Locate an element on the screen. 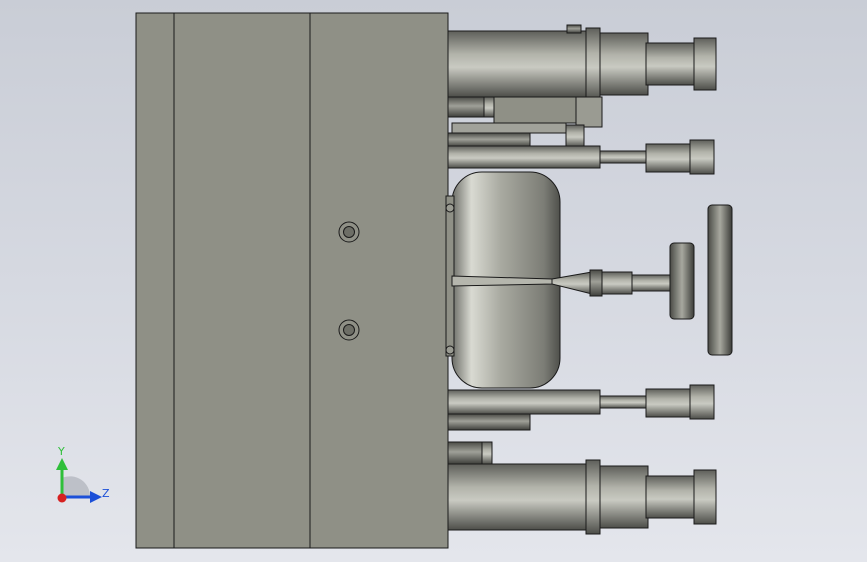  lower-bracket is located at coordinates (470, 453).